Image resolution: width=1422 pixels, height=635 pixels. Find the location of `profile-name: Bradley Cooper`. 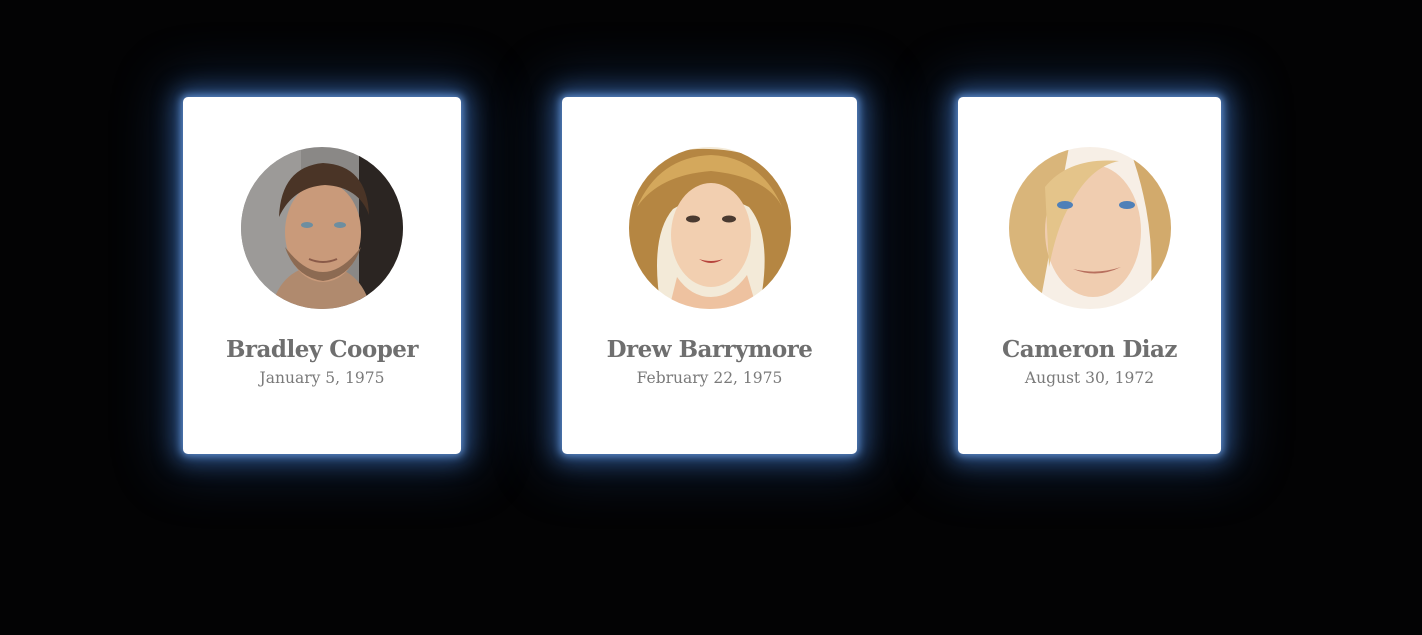

profile-name: Bradley Cooper is located at coordinates (322, 349).